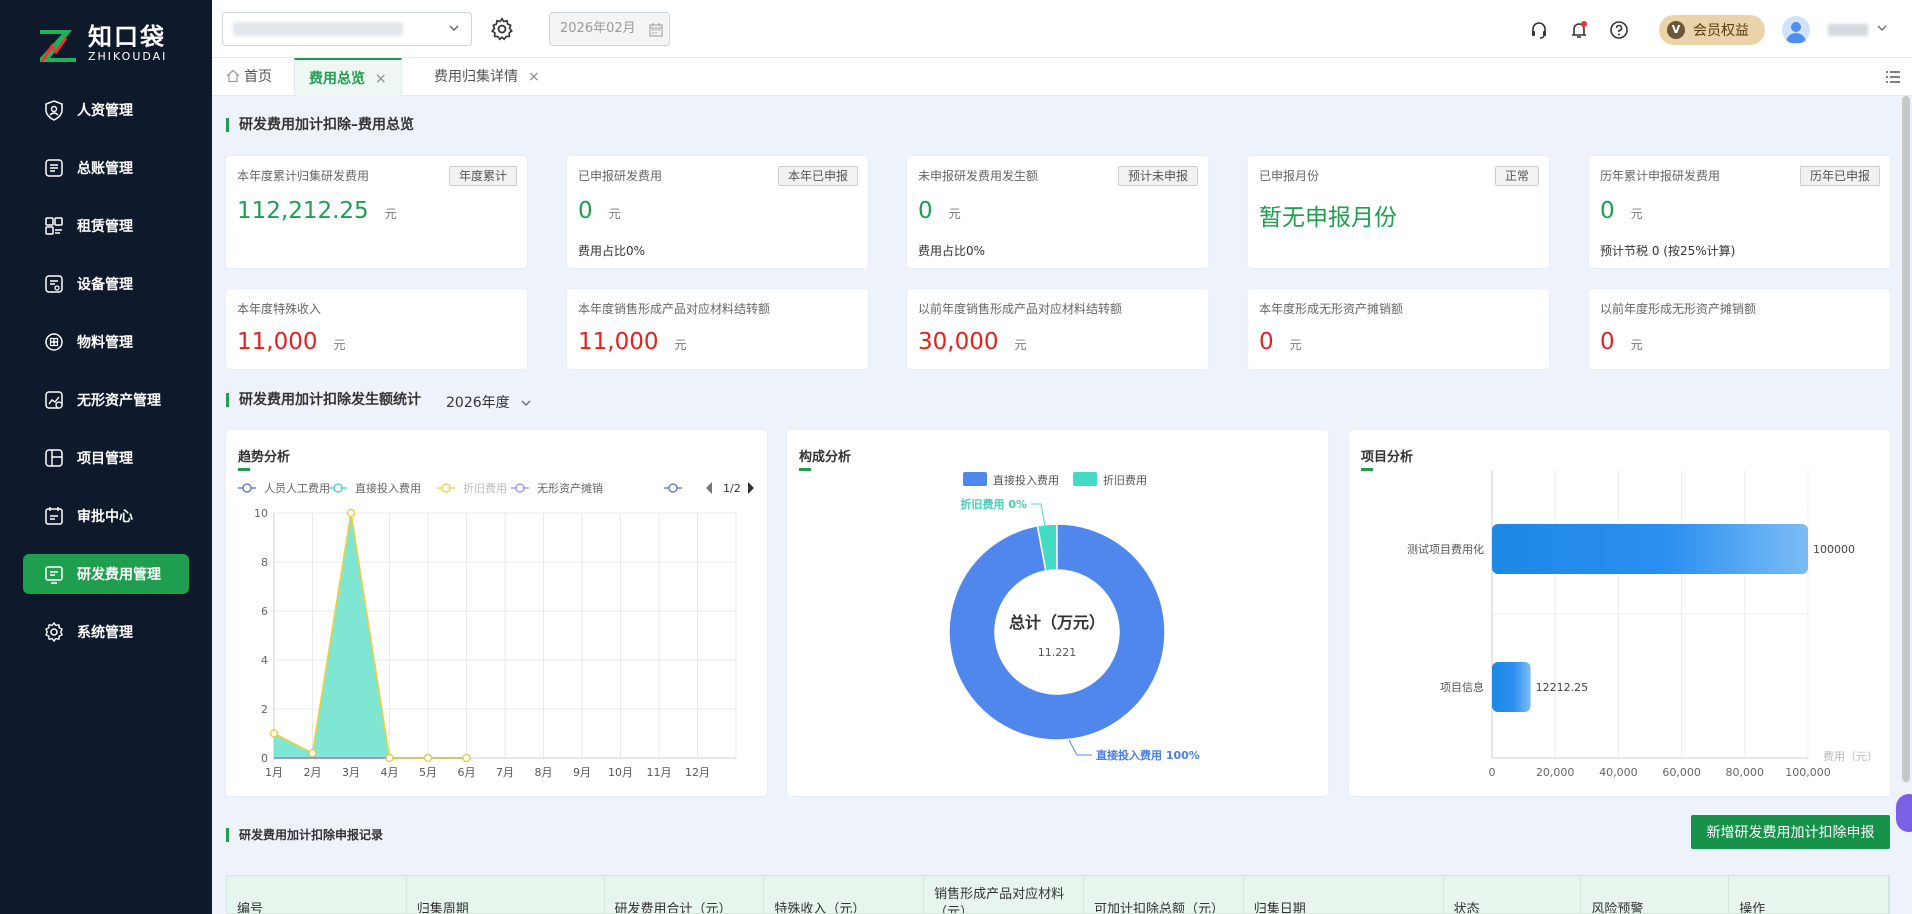 The height and width of the screenshot is (914, 1912). Describe the element at coordinates (303, 176) in the screenshot. I see `stat-label: 本年度累计归集研发费用` at that location.